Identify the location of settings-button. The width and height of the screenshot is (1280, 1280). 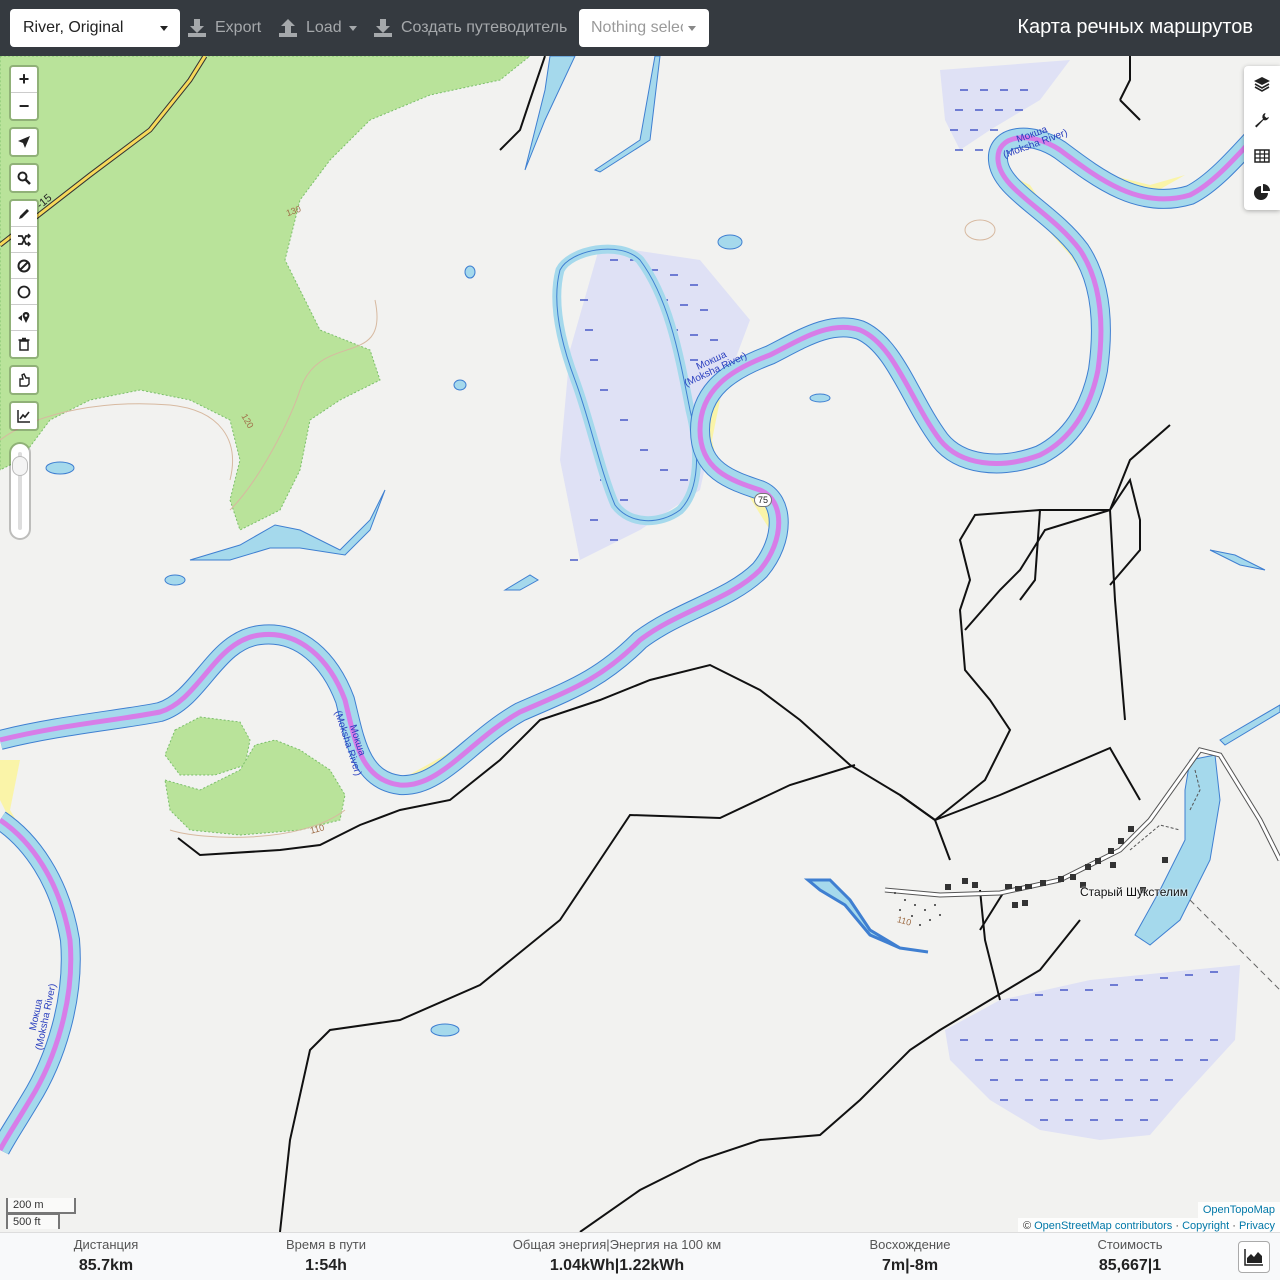
(1262, 120).